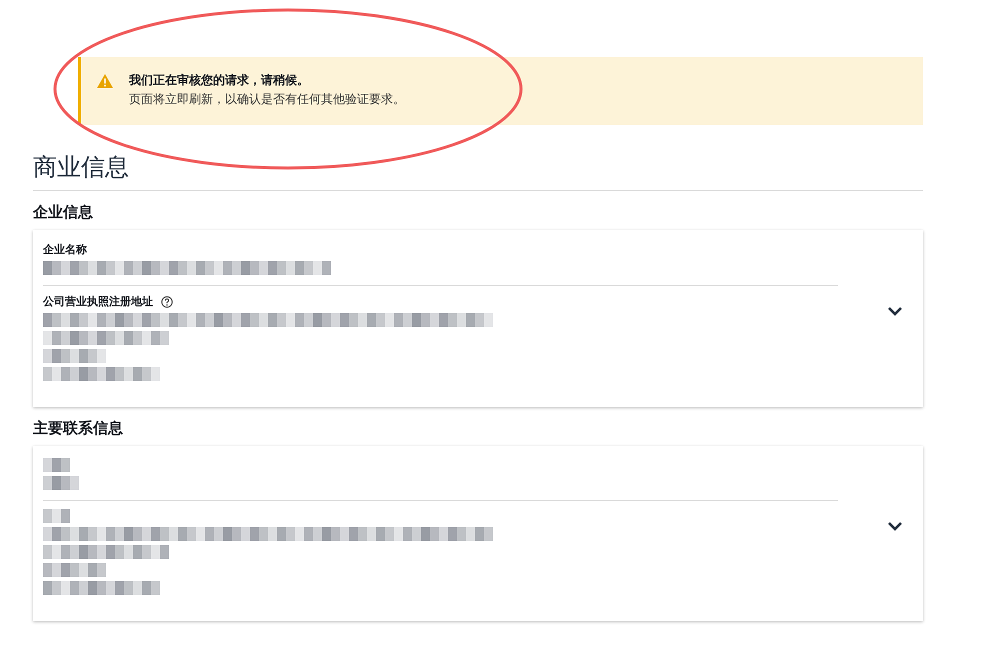 The height and width of the screenshot is (647, 988). Describe the element at coordinates (105, 81) in the screenshot. I see `warning-icon` at that location.